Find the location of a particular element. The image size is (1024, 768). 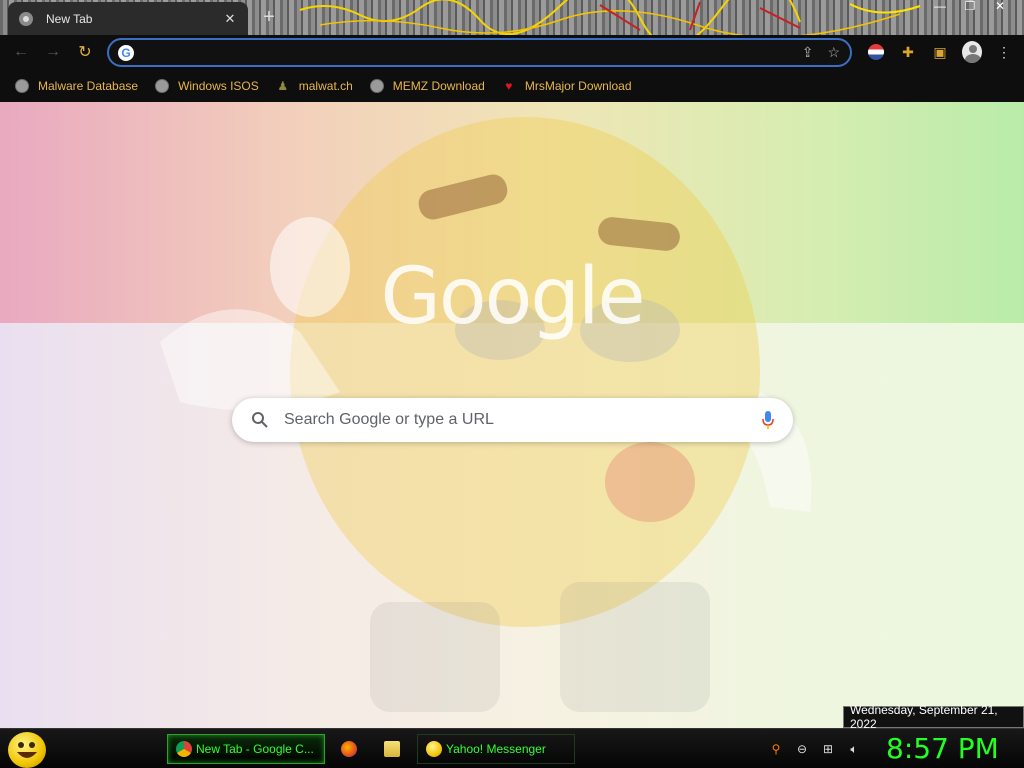

window-controls: — ❐ ✕ is located at coordinates (970, 7).